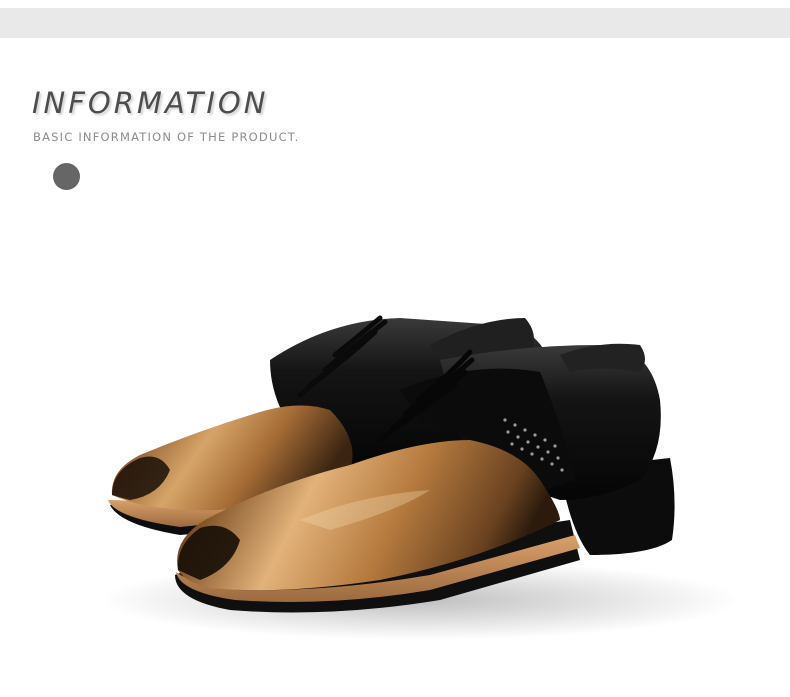 Image resolution: width=790 pixels, height=697 pixels. What do you see at coordinates (395, 23) in the screenshot?
I see `top-banner-bar` at bounding box center [395, 23].